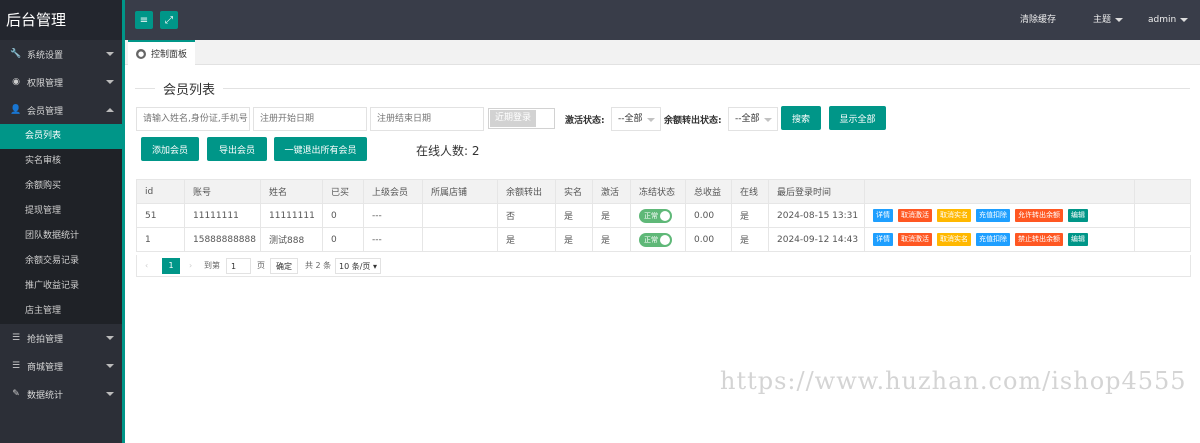 This screenshot has height=443, width=1200. Describe the element at coordinates (816, 239) in the screenshot. I see `cell-last-login: 2024-09-12 14:43` at that location.